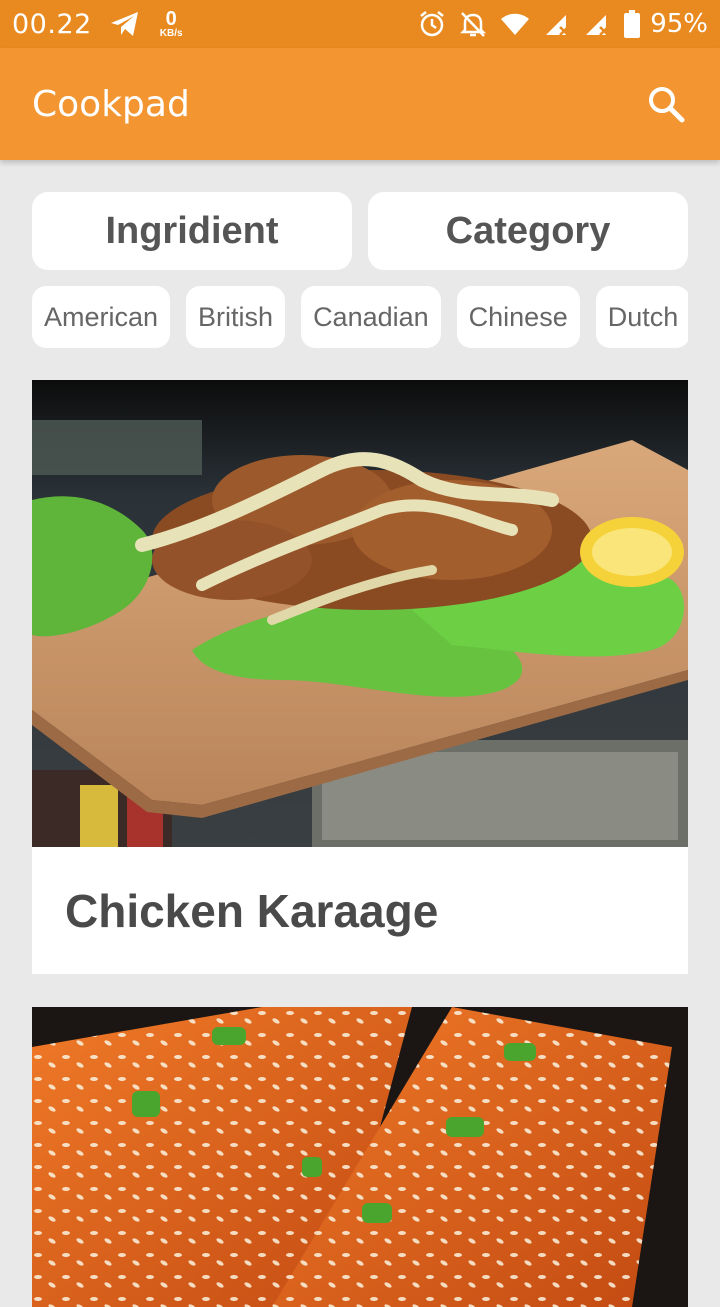  What do you see at coordinates (111, 104) in the screenshot?
I see `app-title: Cookpad` at bounding box center [111, 104].